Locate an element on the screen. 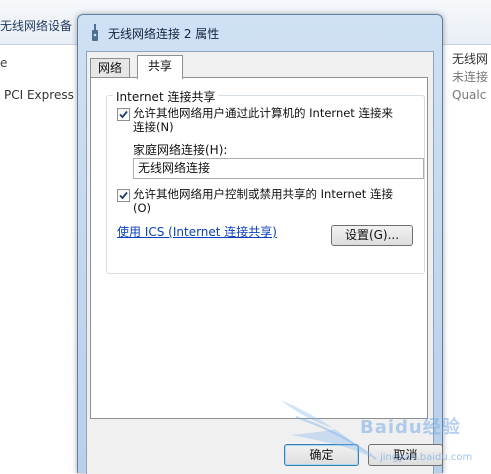 The height and width of the screenshot is (474, 491). tab-network: 网络 is located at coordinates (110, 68).